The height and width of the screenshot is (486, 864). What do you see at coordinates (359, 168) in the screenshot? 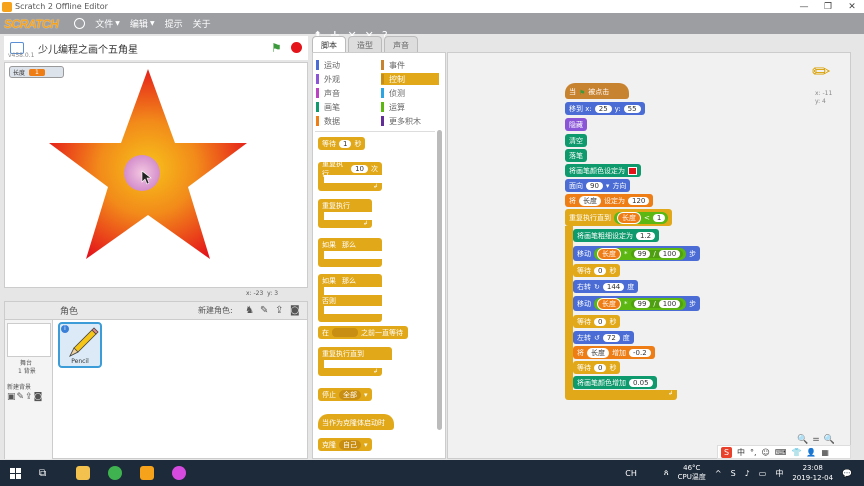
I see `block-input: 10` at bounding box center [359, 168].